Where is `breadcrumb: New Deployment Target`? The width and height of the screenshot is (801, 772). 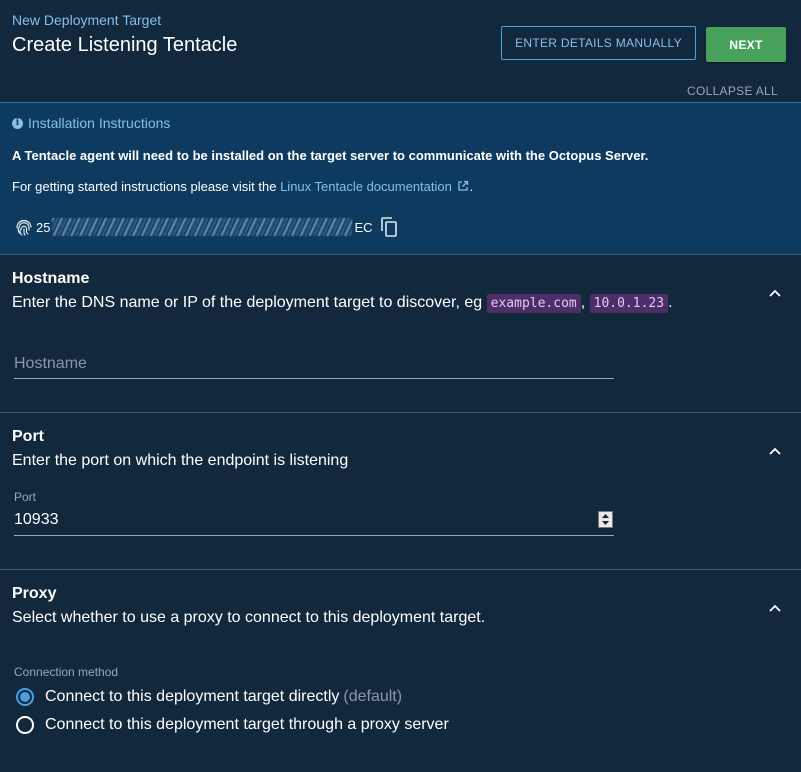 breadcrumb: New Deployment Target is located at coordinates (86, 20).